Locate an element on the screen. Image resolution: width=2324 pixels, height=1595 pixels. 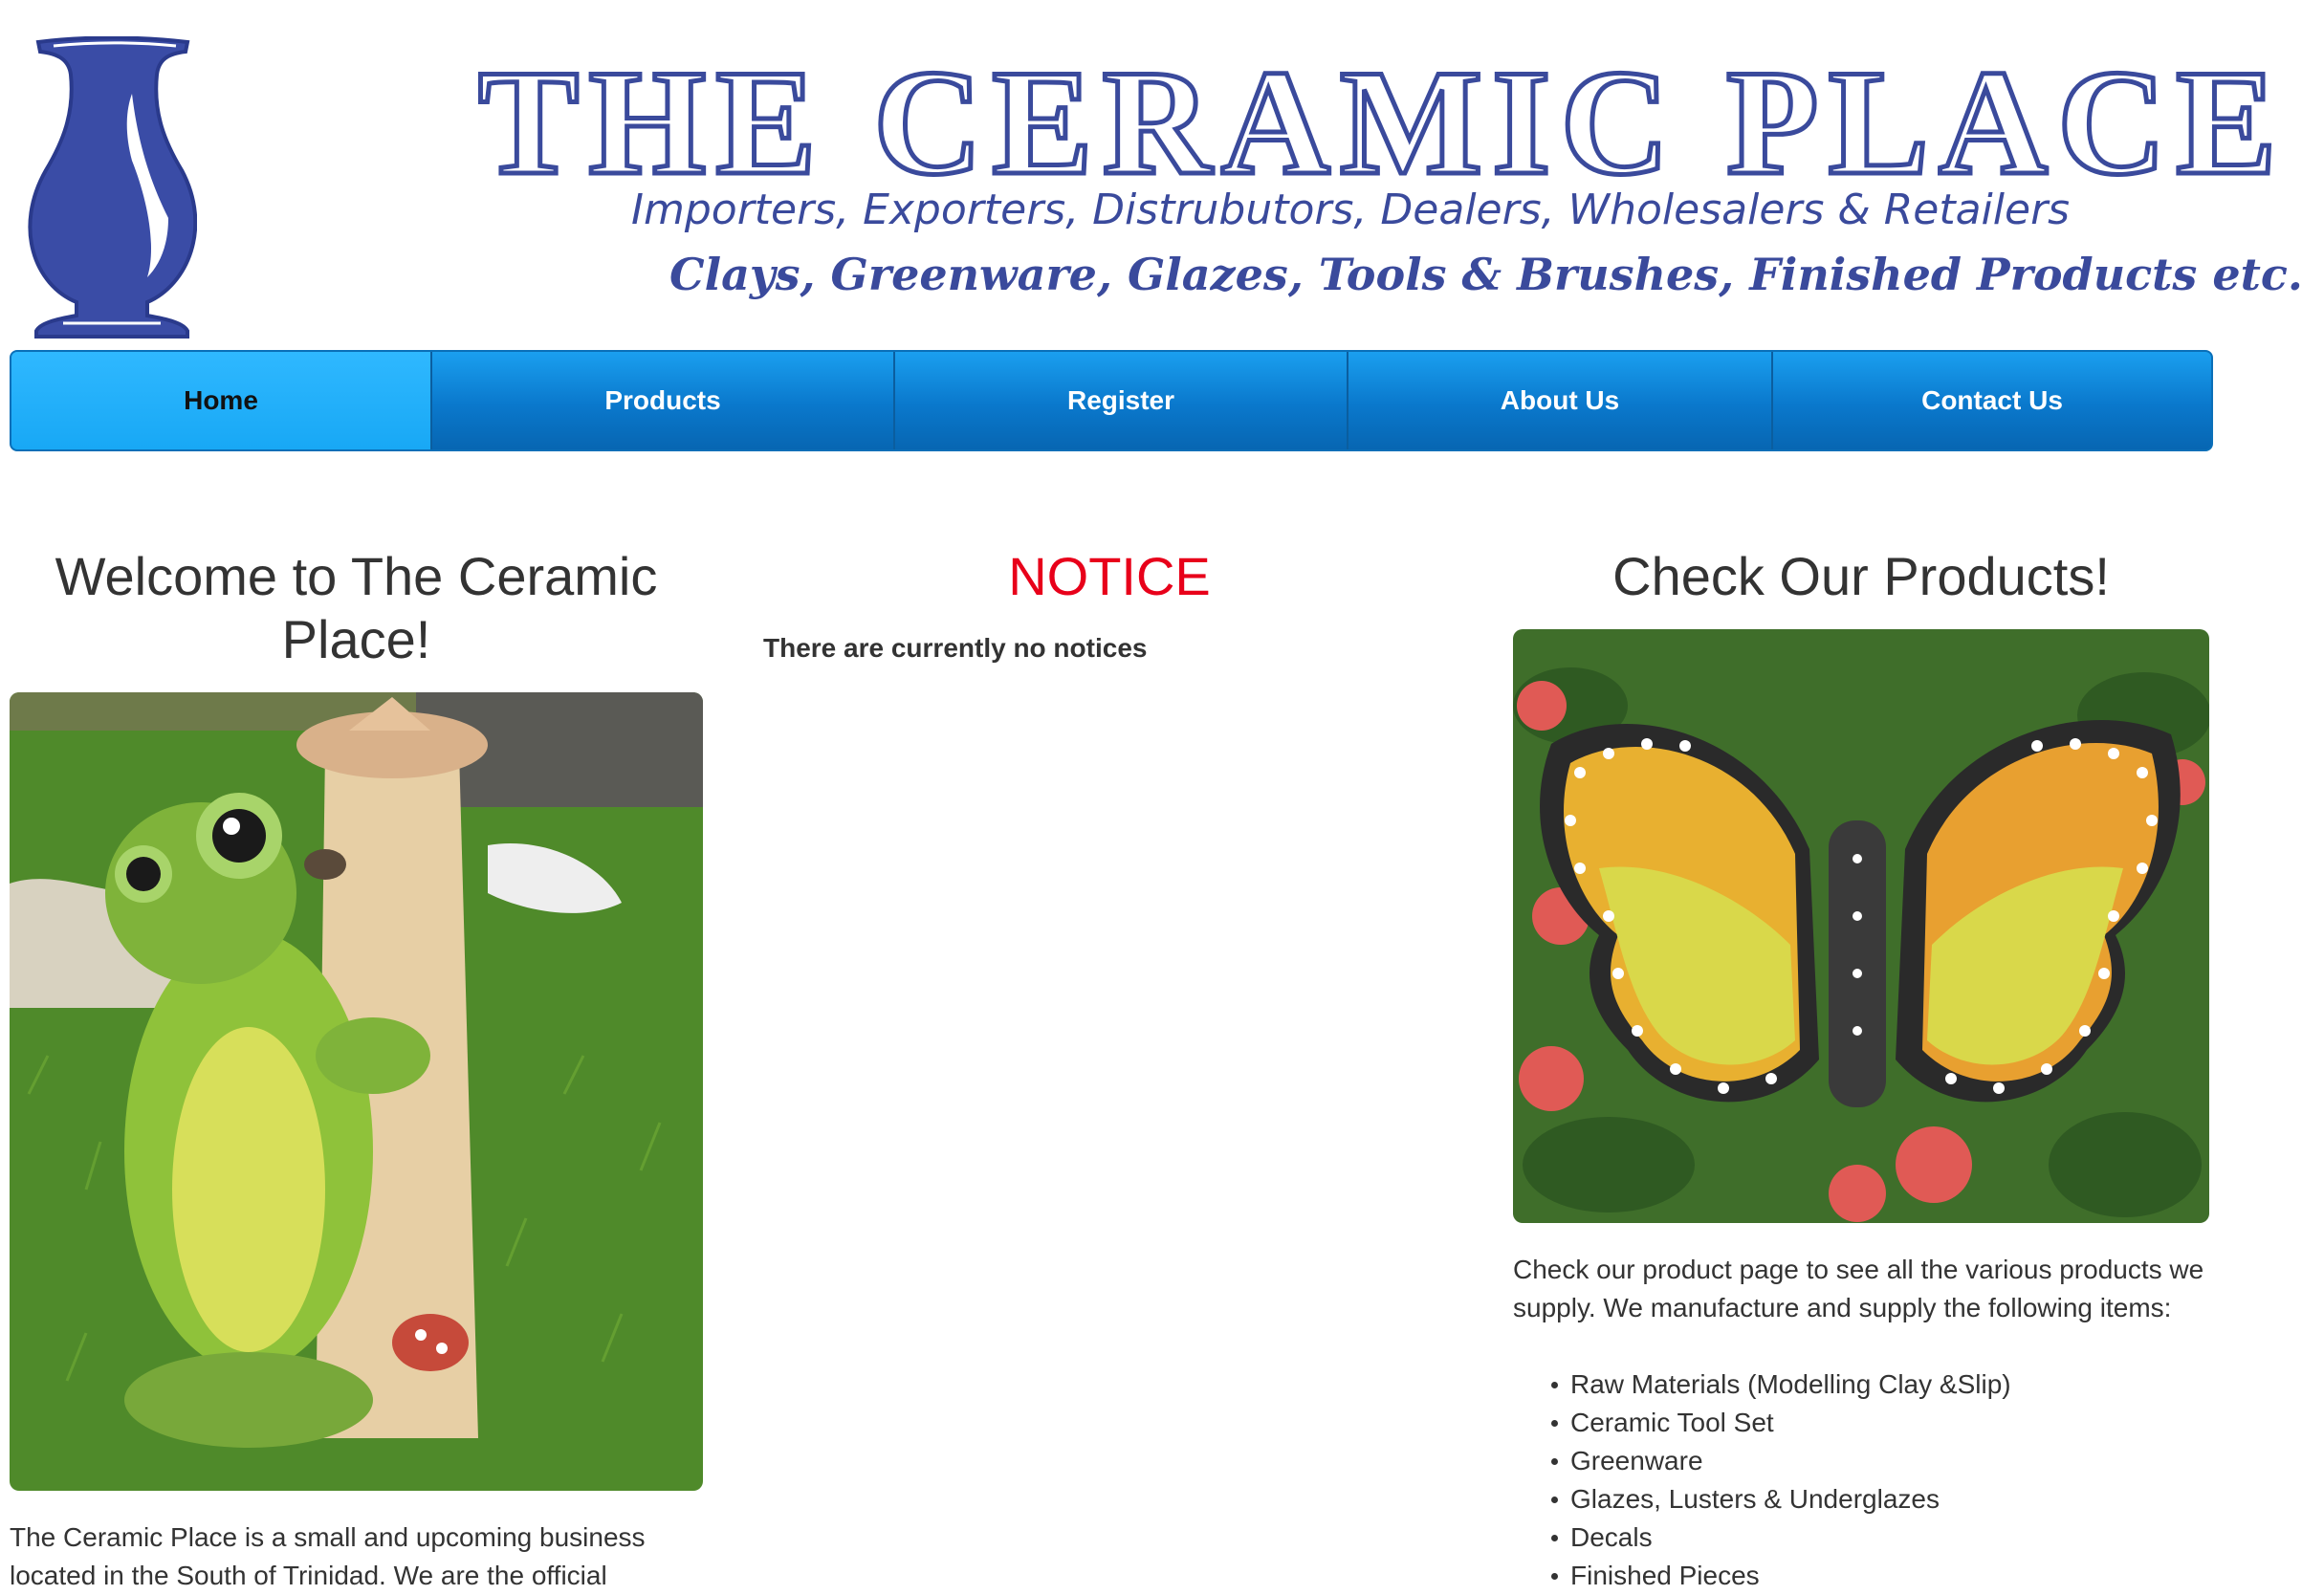
vase-icon is located at coordinates (112, 187).